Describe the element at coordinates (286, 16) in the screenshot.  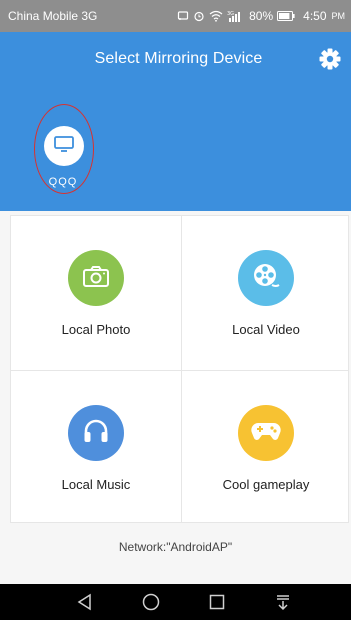
I see `battery-icon` at that location.